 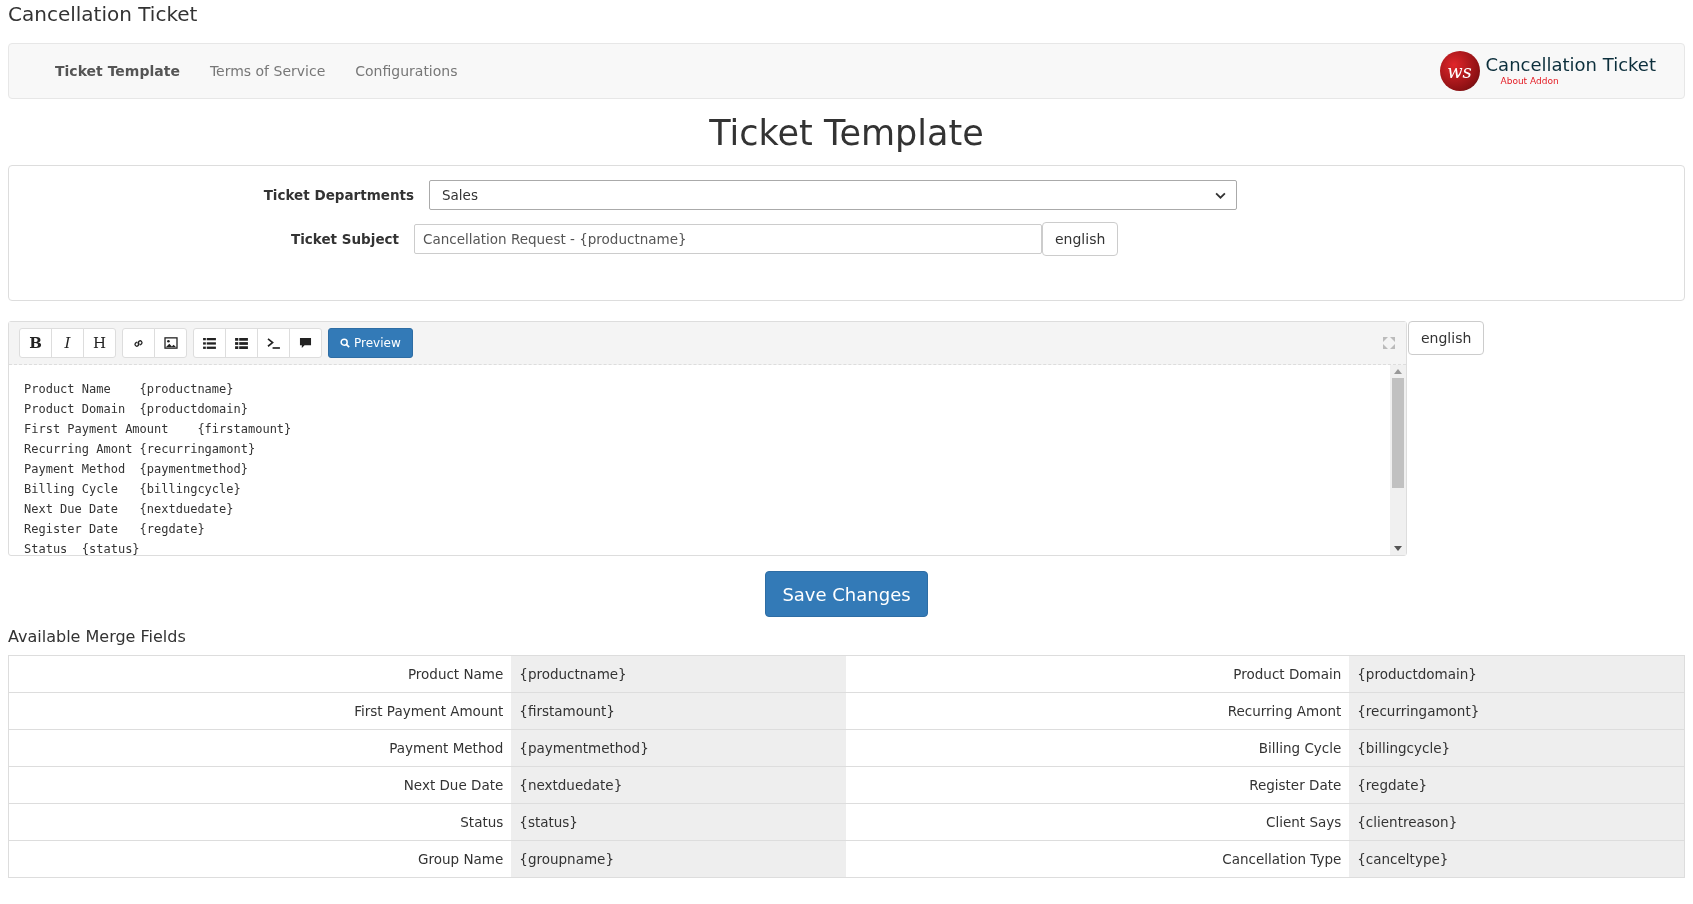 What do you see at coordinates (1398, 460) in the screenshot?
I see `scrollbar` at bounding box center [1398, 460].